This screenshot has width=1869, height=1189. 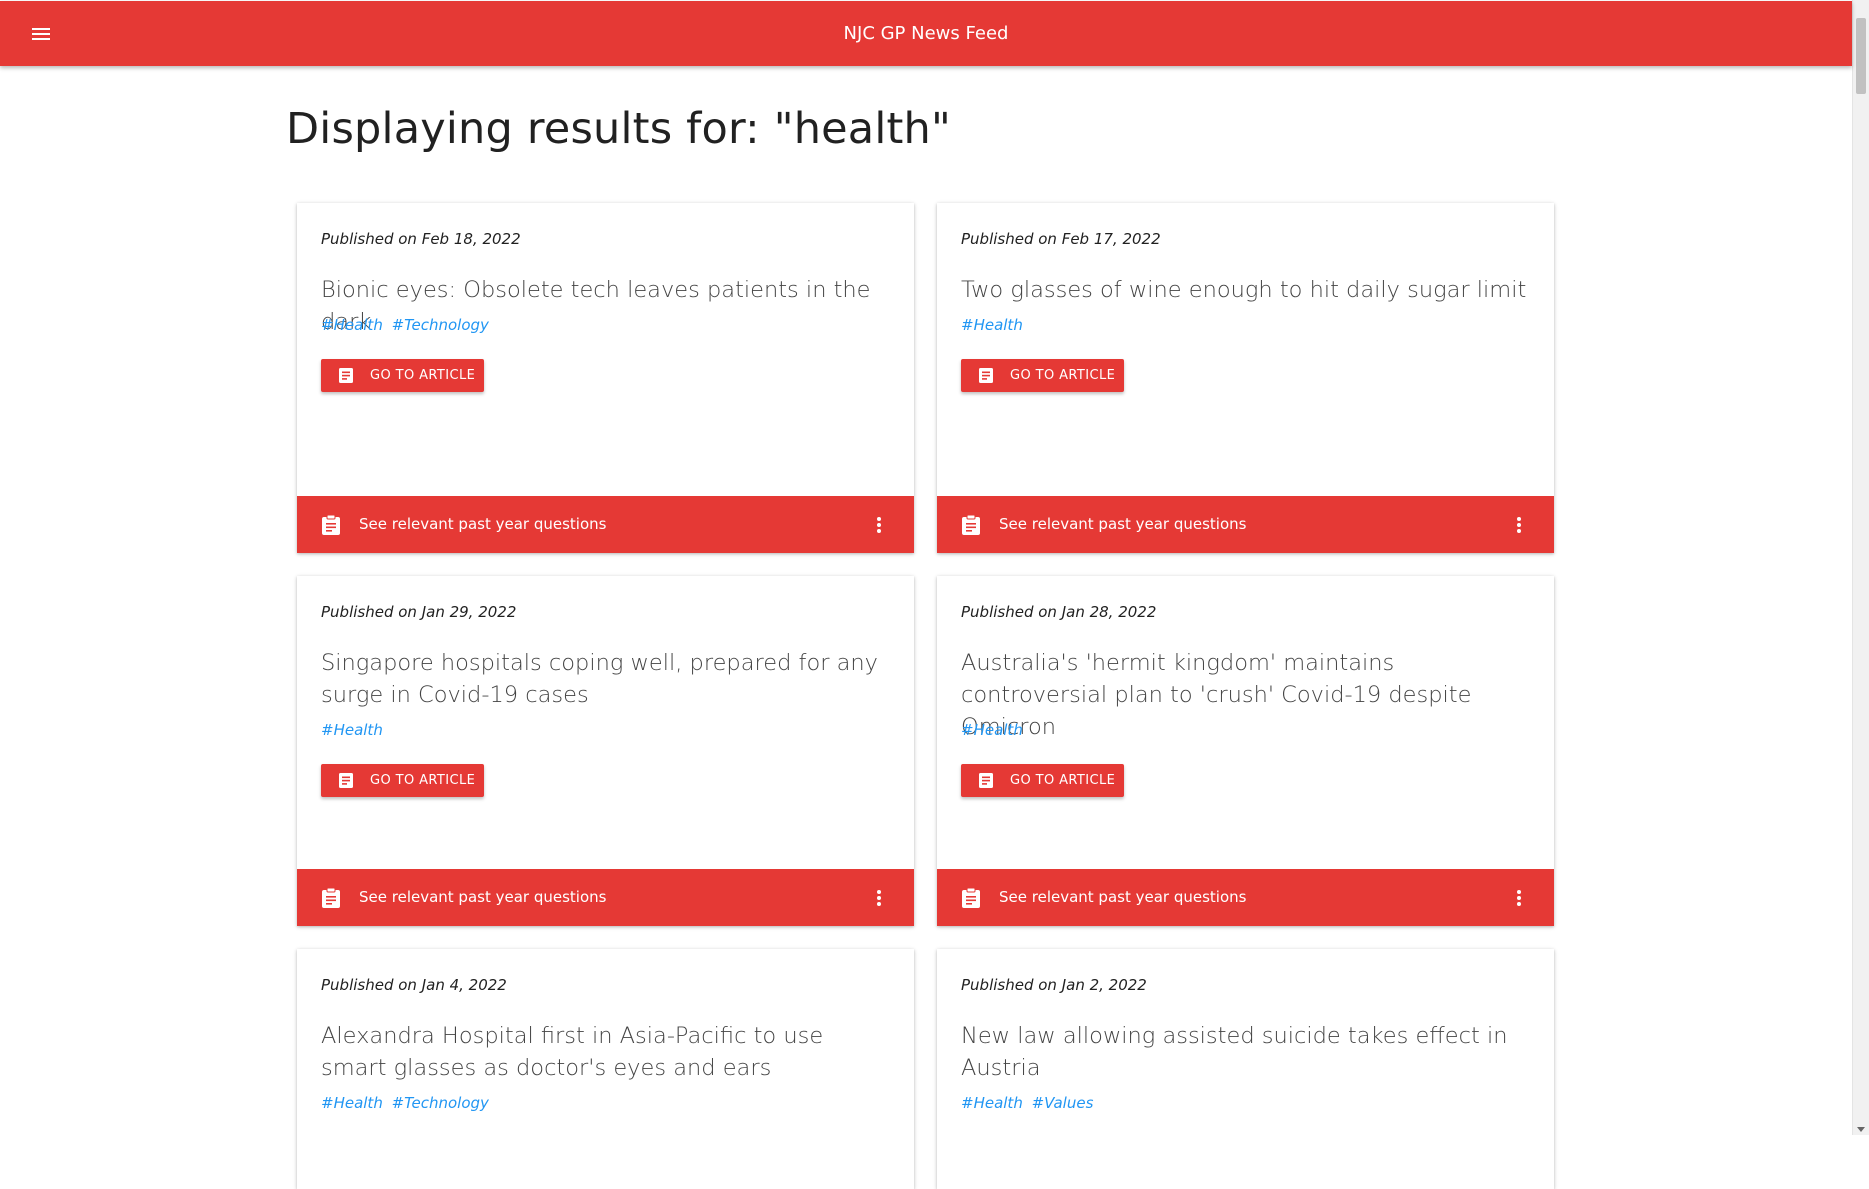 I want to click on tag-list: #Health #Values, so click(x=1029, y=1103).